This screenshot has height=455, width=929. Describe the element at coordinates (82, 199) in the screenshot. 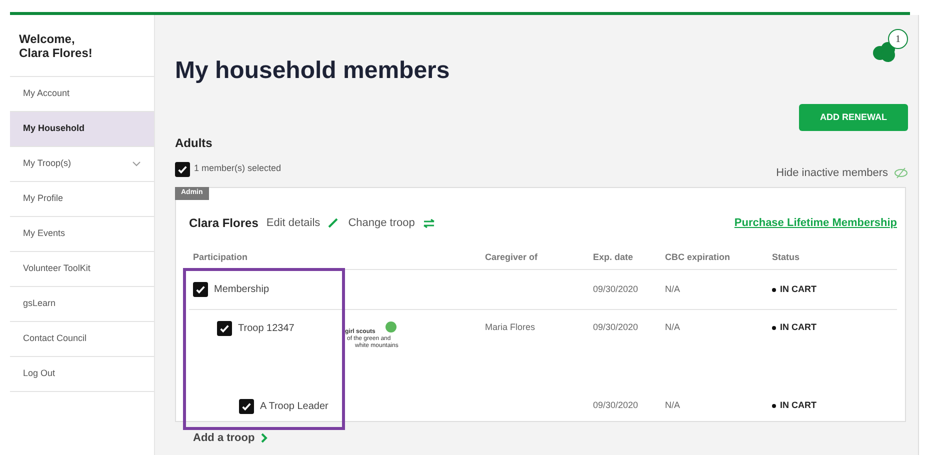

I see `sidebar-item: My Profile` at that location.